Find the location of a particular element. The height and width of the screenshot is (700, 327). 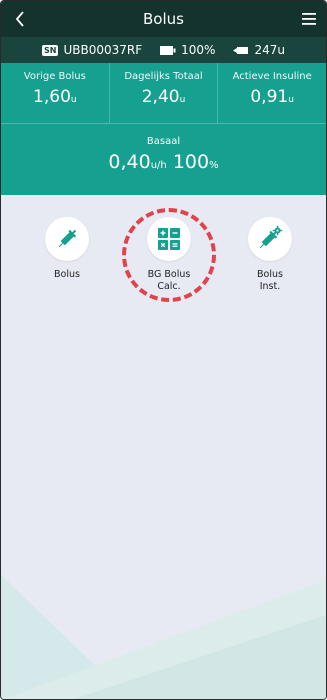

basal-values: 0,40u/h 100% is located at coordinates (163, 162).